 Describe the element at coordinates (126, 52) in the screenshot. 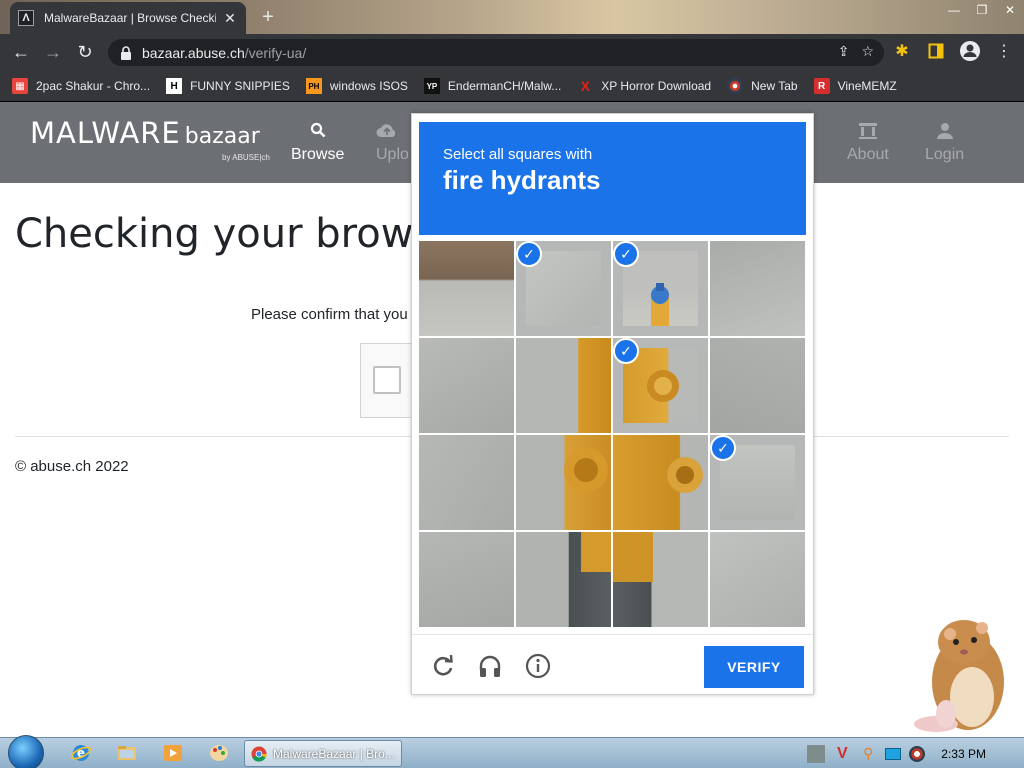

I see `lock-icon` at that location.